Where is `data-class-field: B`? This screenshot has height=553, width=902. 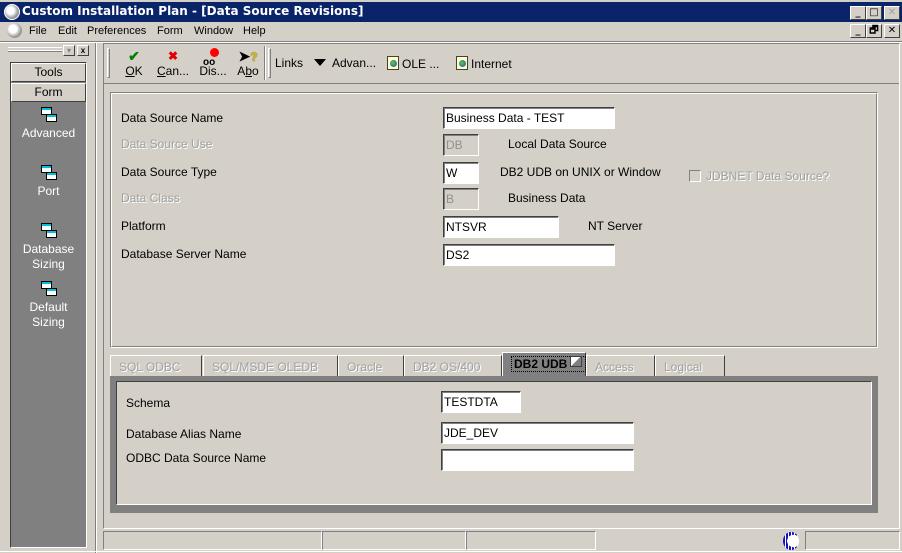
data-class-field: B is located at coordinates (461, 199).